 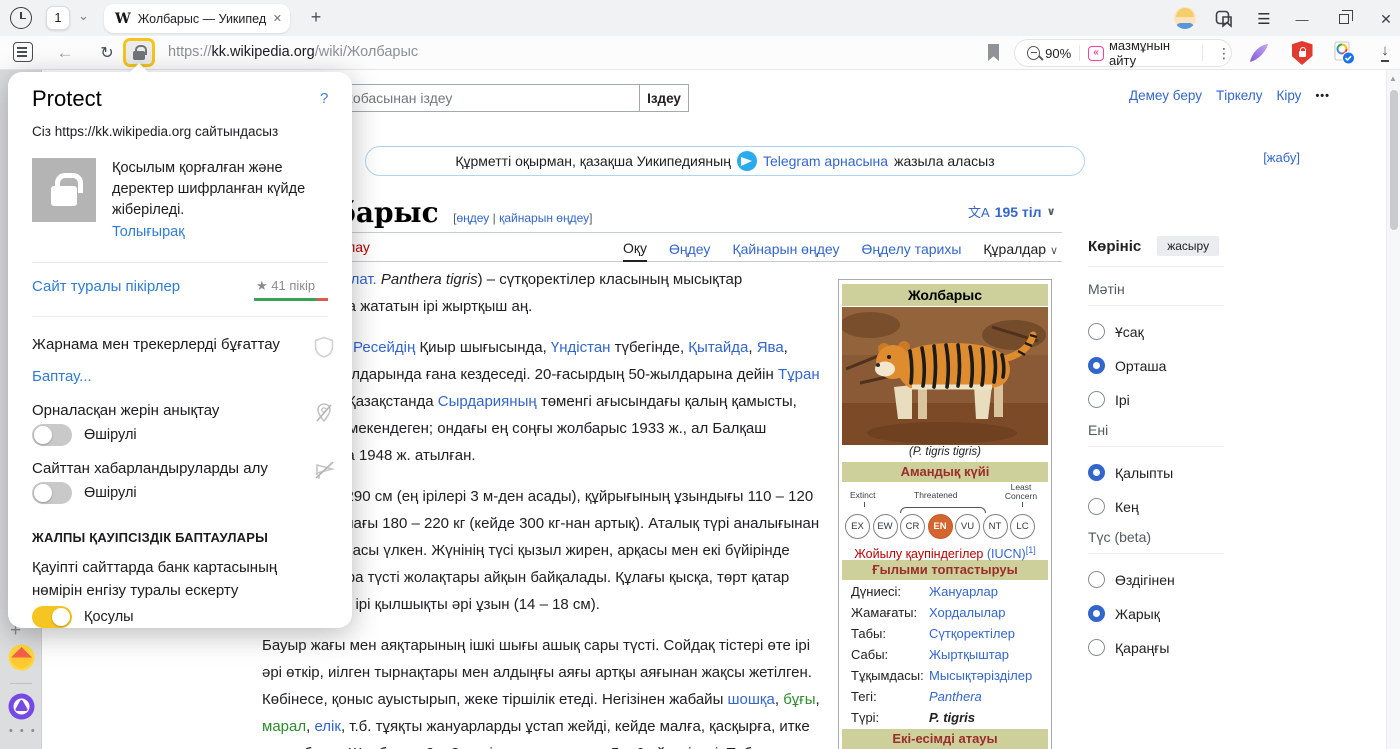 I want to click on collections-icon, so click(x=1224, y=19).